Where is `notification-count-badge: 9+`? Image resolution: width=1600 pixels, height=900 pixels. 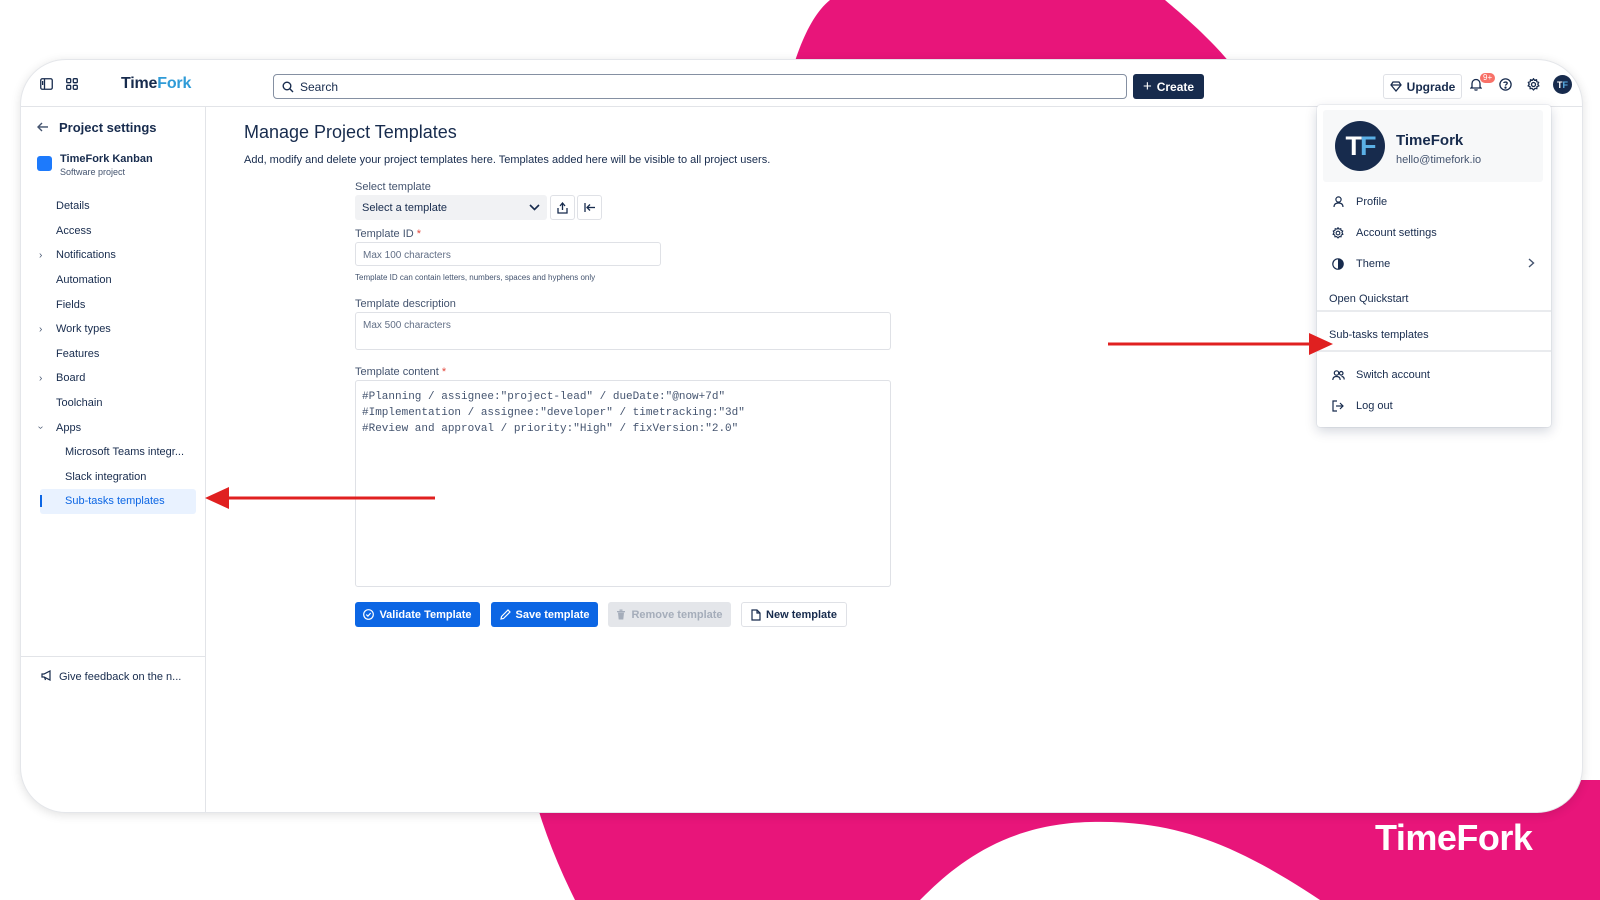
notification-count-badge: 9+ is located at coordinates (1488, 78).